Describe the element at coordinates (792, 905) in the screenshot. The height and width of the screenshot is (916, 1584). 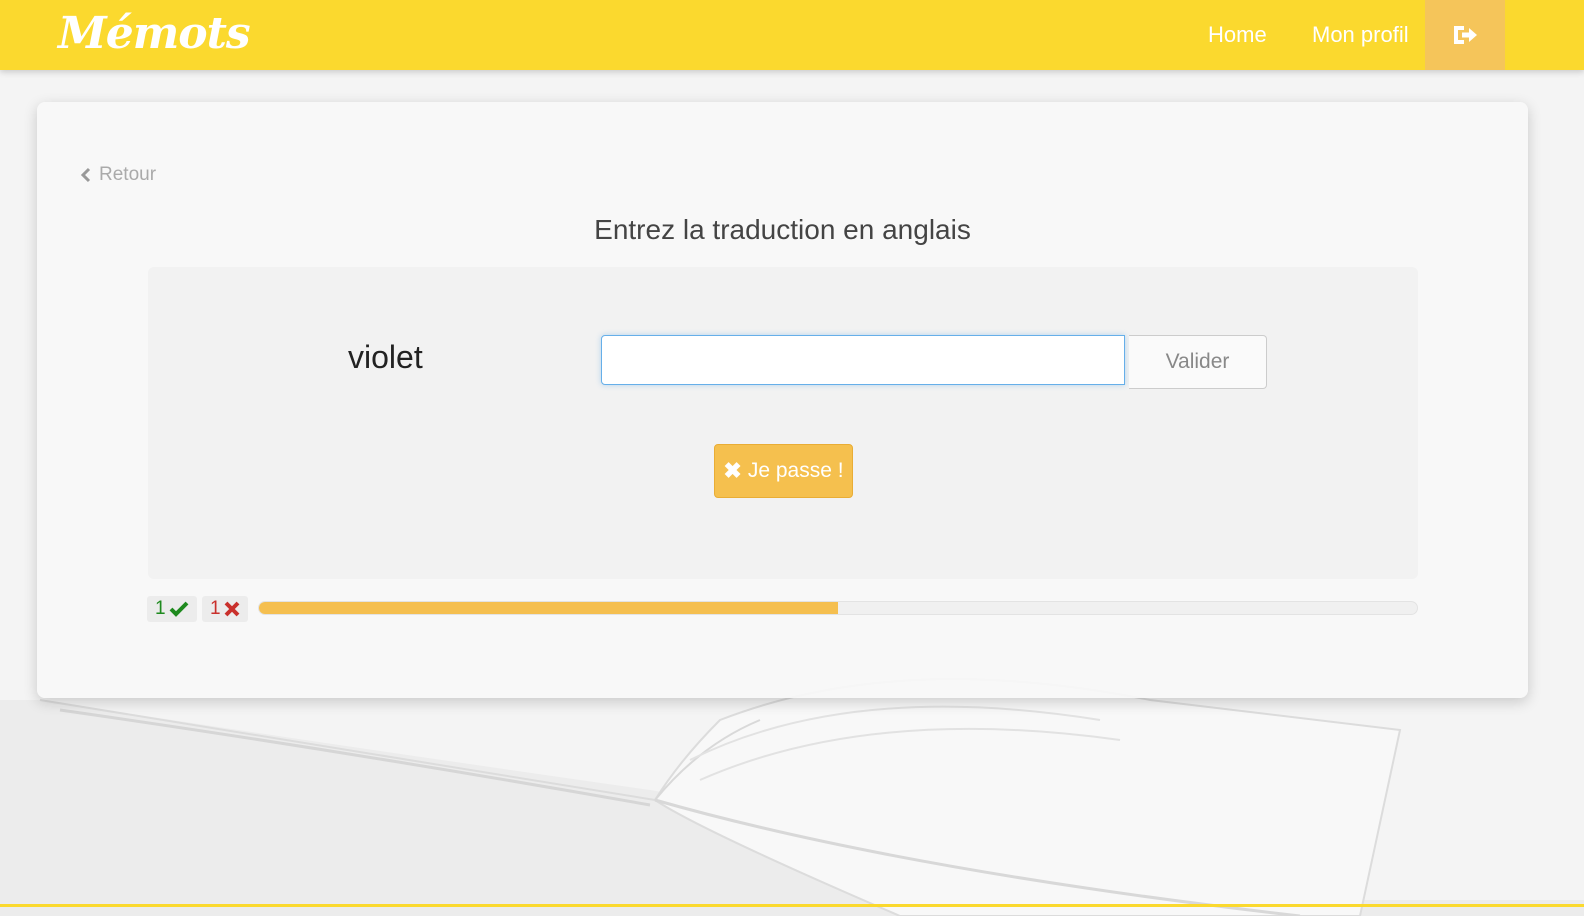
I see `bottom-accent-line` at that location.